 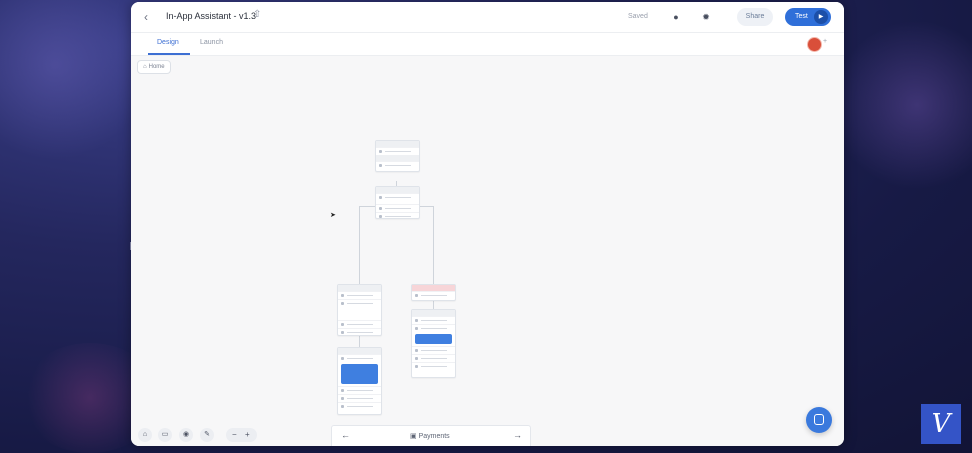 What do you see at coordinates (801, 16) in the screenshot?
I see `test-button-label: Test` at bounding box center [801, 16].